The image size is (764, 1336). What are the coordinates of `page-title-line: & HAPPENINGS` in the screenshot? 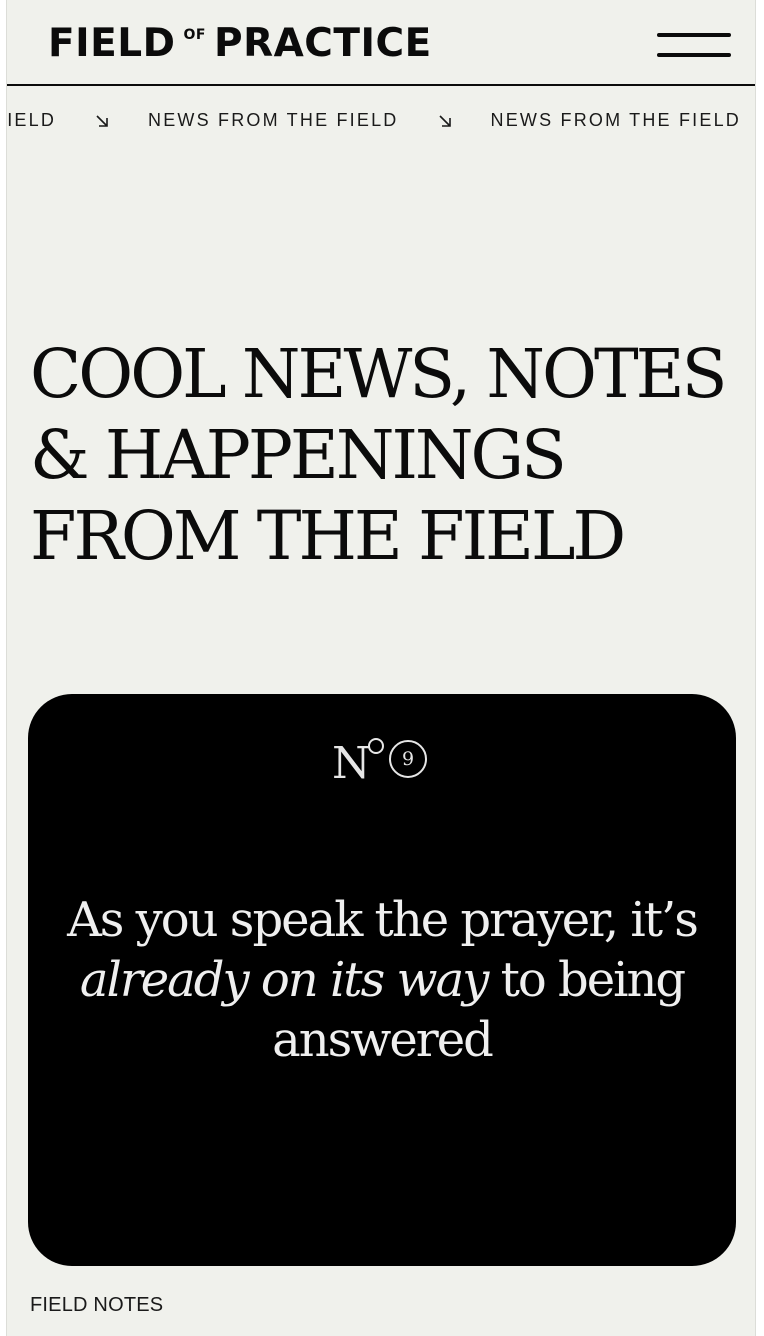 It's located at (298, 455).